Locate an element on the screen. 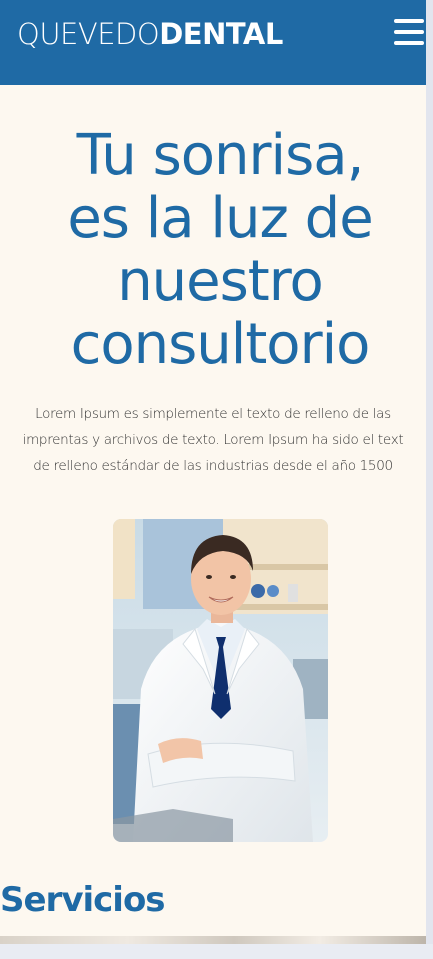  hero-title-line: Tu sonrisa, is located at coordinates (220, 155).